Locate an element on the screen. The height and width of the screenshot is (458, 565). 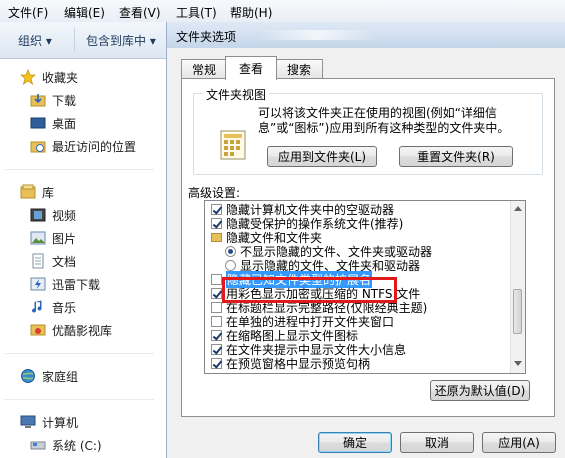
title-blur is located at coordinates (317, 35).